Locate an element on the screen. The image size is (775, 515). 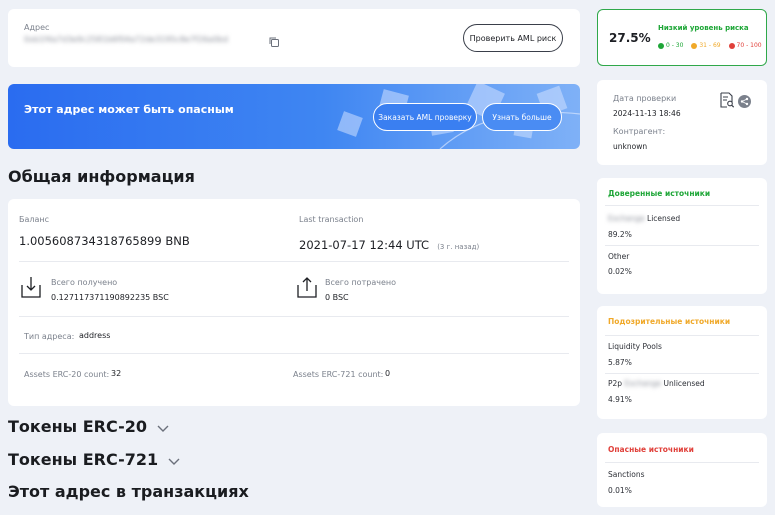
spent-icon is located at coordinates (307, 287).